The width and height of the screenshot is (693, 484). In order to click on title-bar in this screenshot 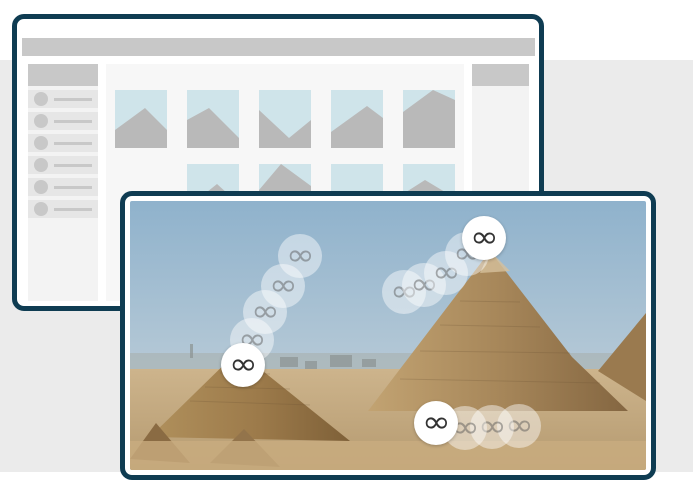, I will do `click(278, 47)`.